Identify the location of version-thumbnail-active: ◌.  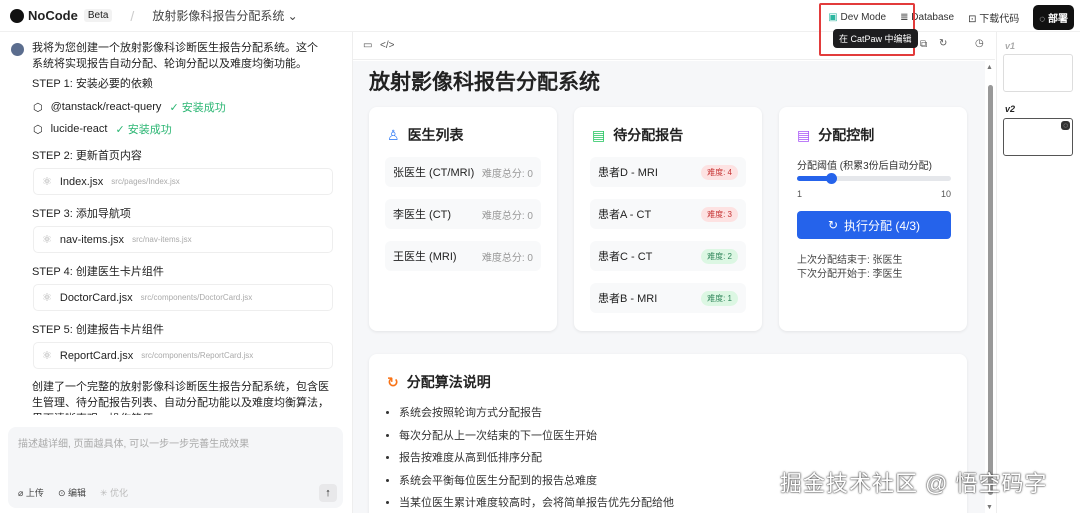
(1038, 137).